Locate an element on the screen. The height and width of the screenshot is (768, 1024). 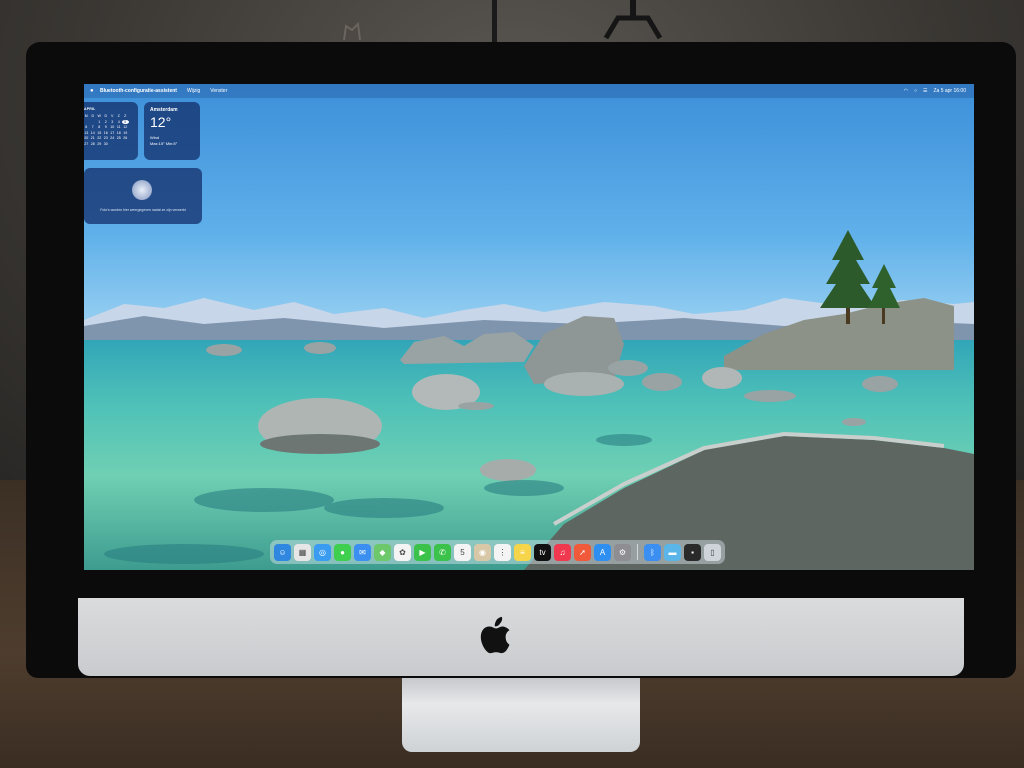
dock-app-photos-icon: ✿ is located at coordinates (402, 552).